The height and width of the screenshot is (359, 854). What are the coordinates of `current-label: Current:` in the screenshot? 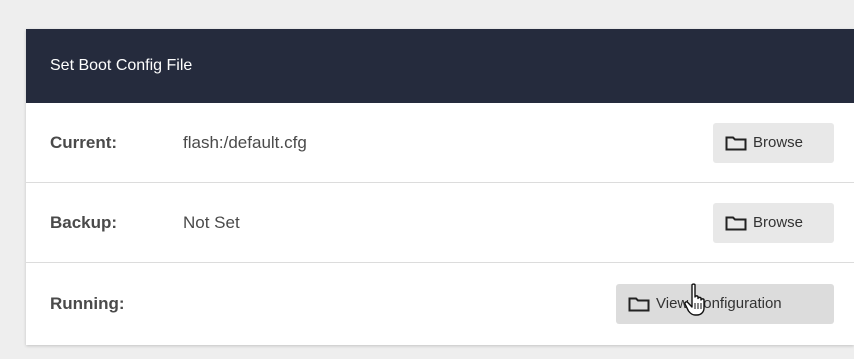 It's located at (84, 142).